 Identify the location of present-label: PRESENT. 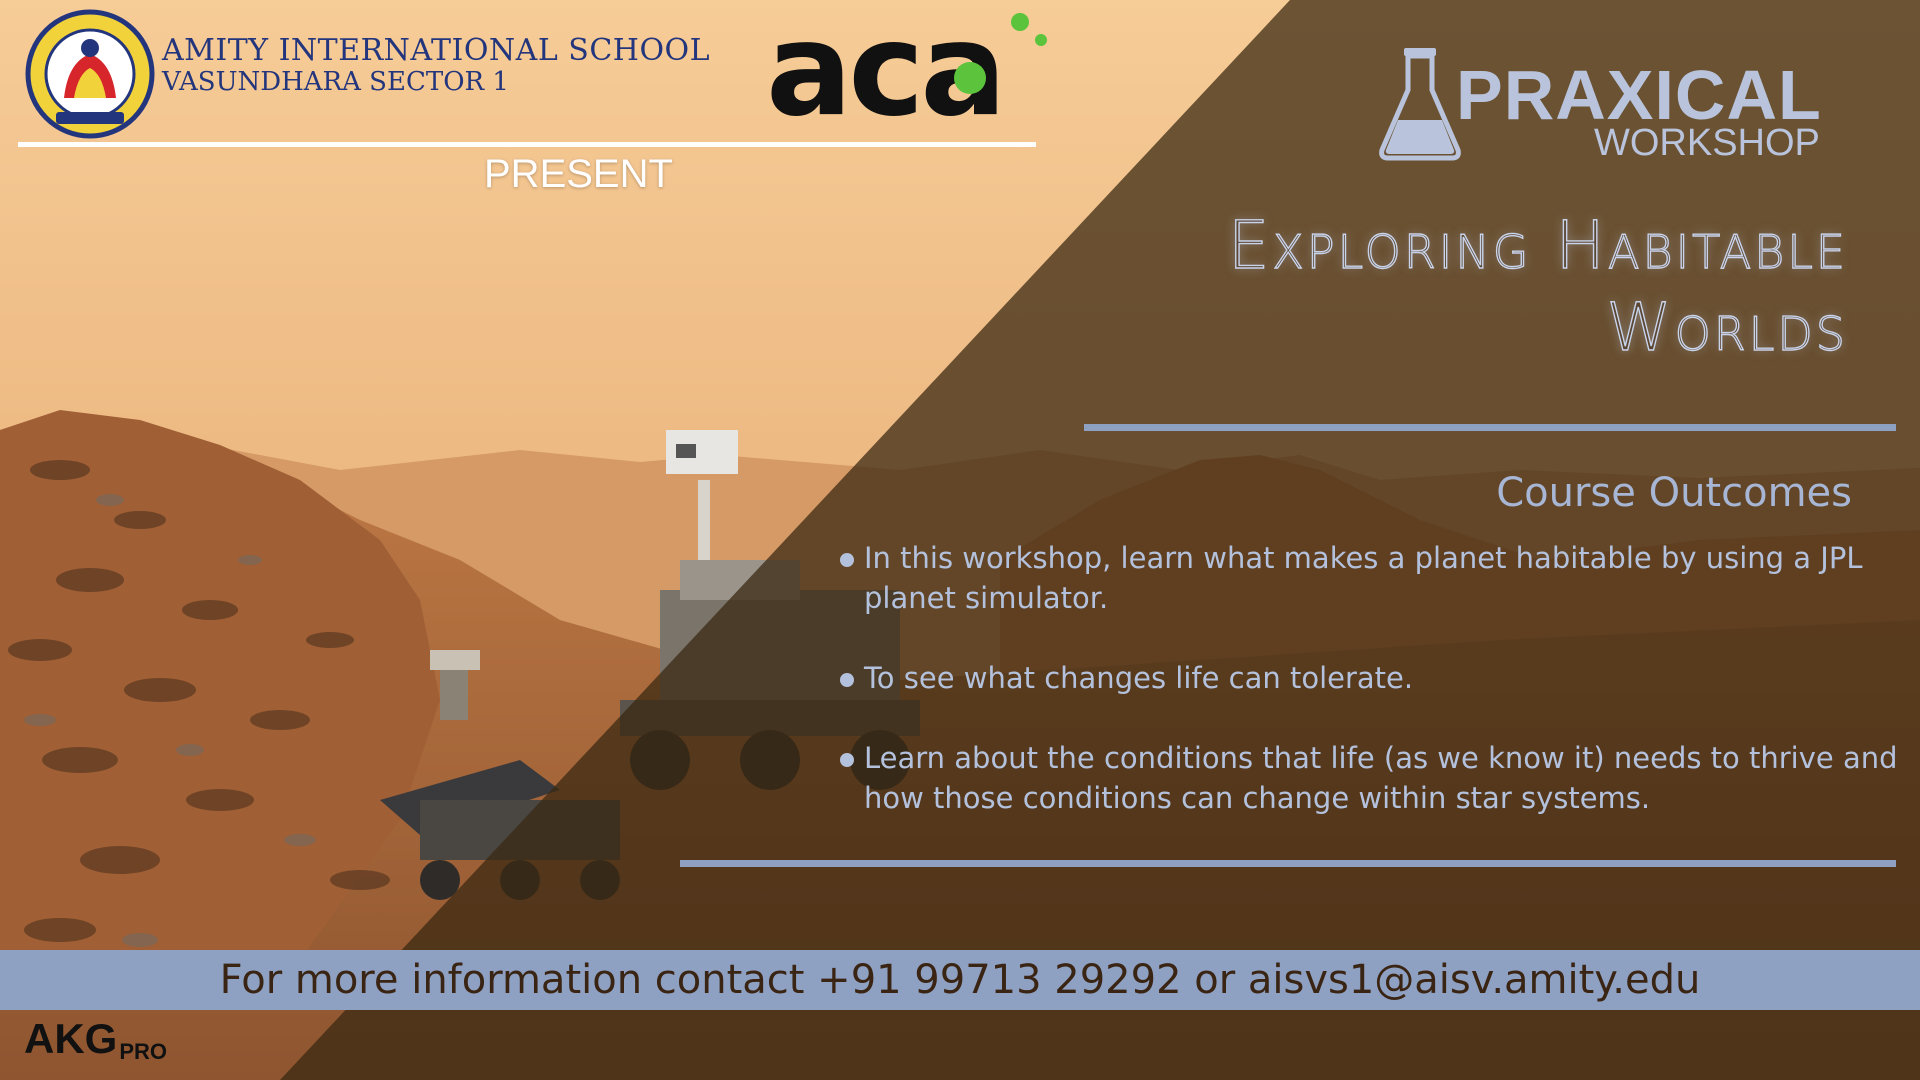
(578, 174).